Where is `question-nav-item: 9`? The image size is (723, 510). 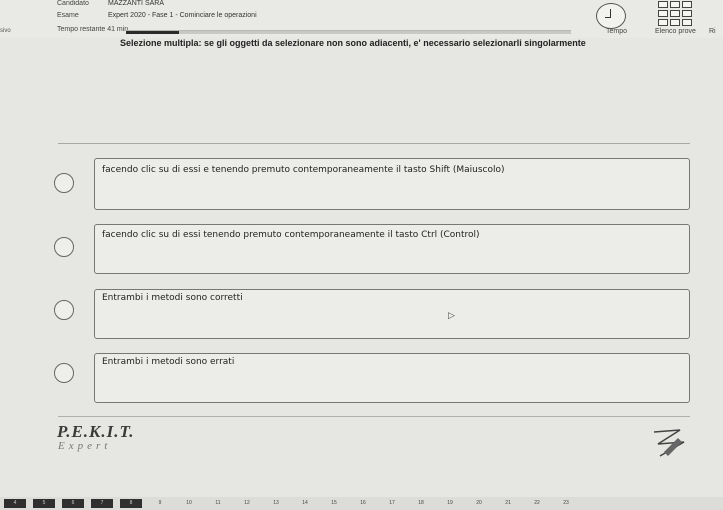
question-nav-item: 9 is located at coordinates (160, 503).